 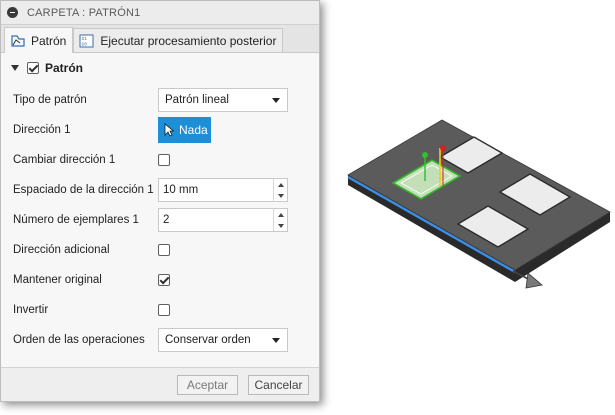 I want to click on operation-order-value: Conservar orden, so click(x=208, y=340).